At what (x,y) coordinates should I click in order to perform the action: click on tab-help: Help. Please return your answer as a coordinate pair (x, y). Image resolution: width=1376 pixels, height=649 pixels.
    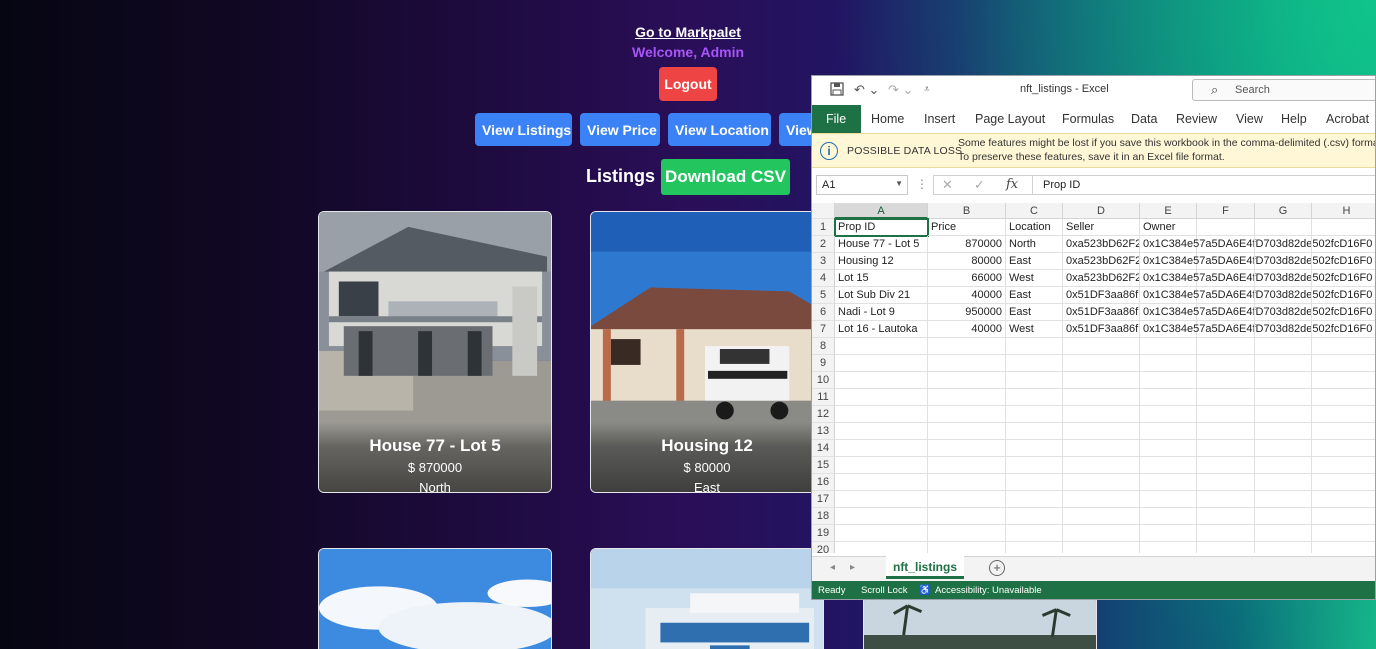
    Looking at the image, I should click on (1294, 119).